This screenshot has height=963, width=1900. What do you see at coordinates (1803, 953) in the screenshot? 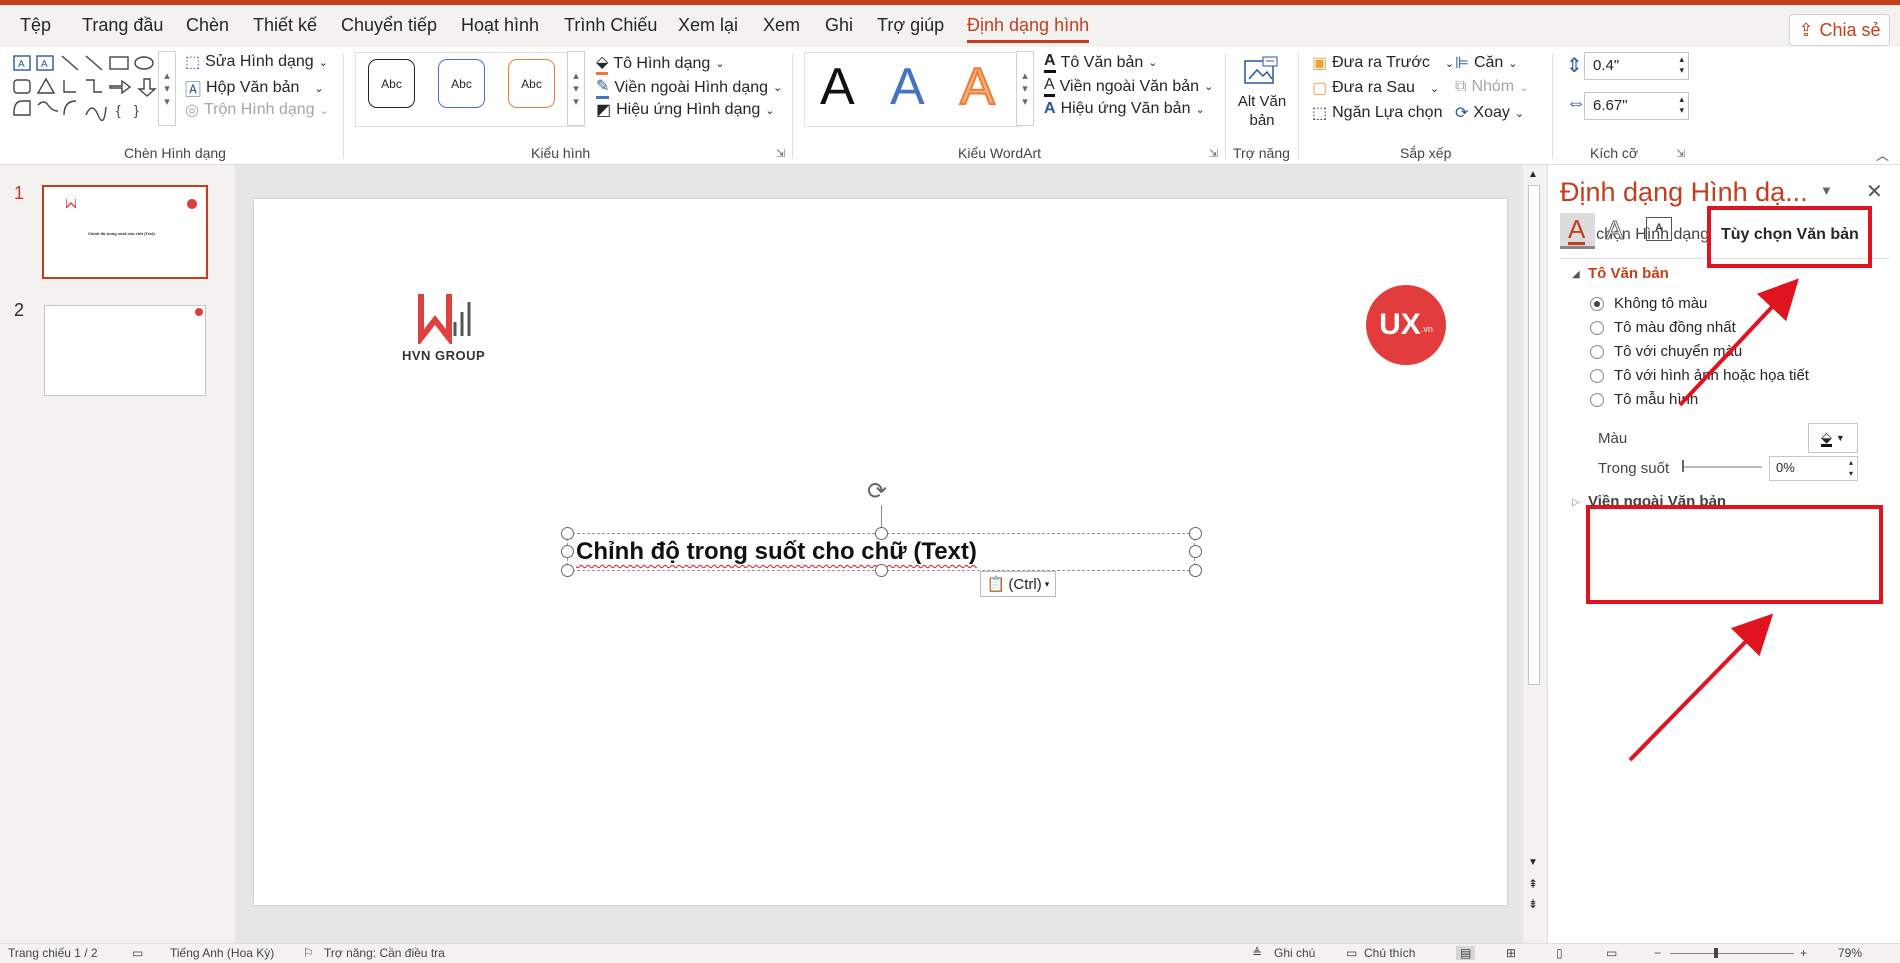
I see `zoom-in-icon: +` at bounding box center [1803, 953].